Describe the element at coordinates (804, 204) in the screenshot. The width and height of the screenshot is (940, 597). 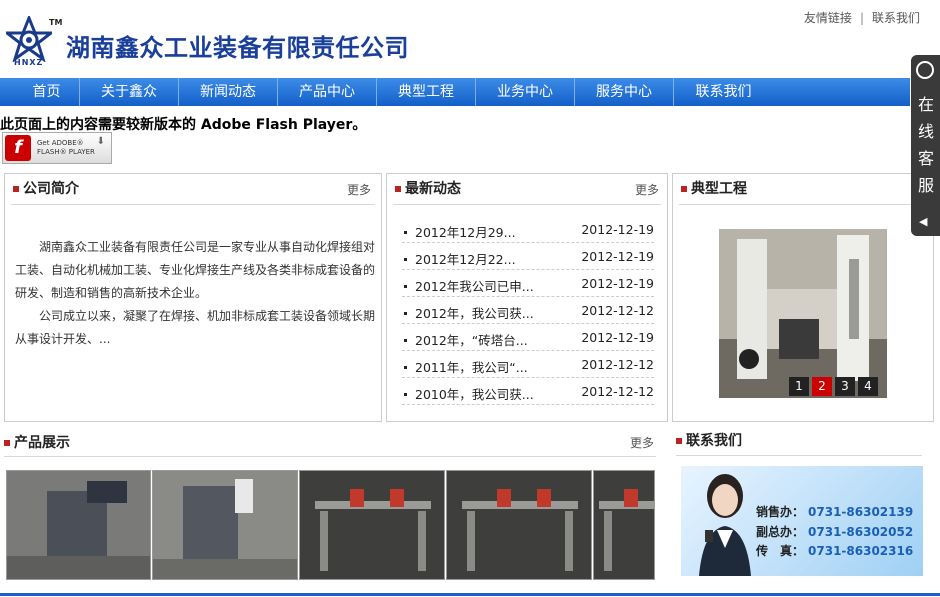
I see `projects-divider` at that location.